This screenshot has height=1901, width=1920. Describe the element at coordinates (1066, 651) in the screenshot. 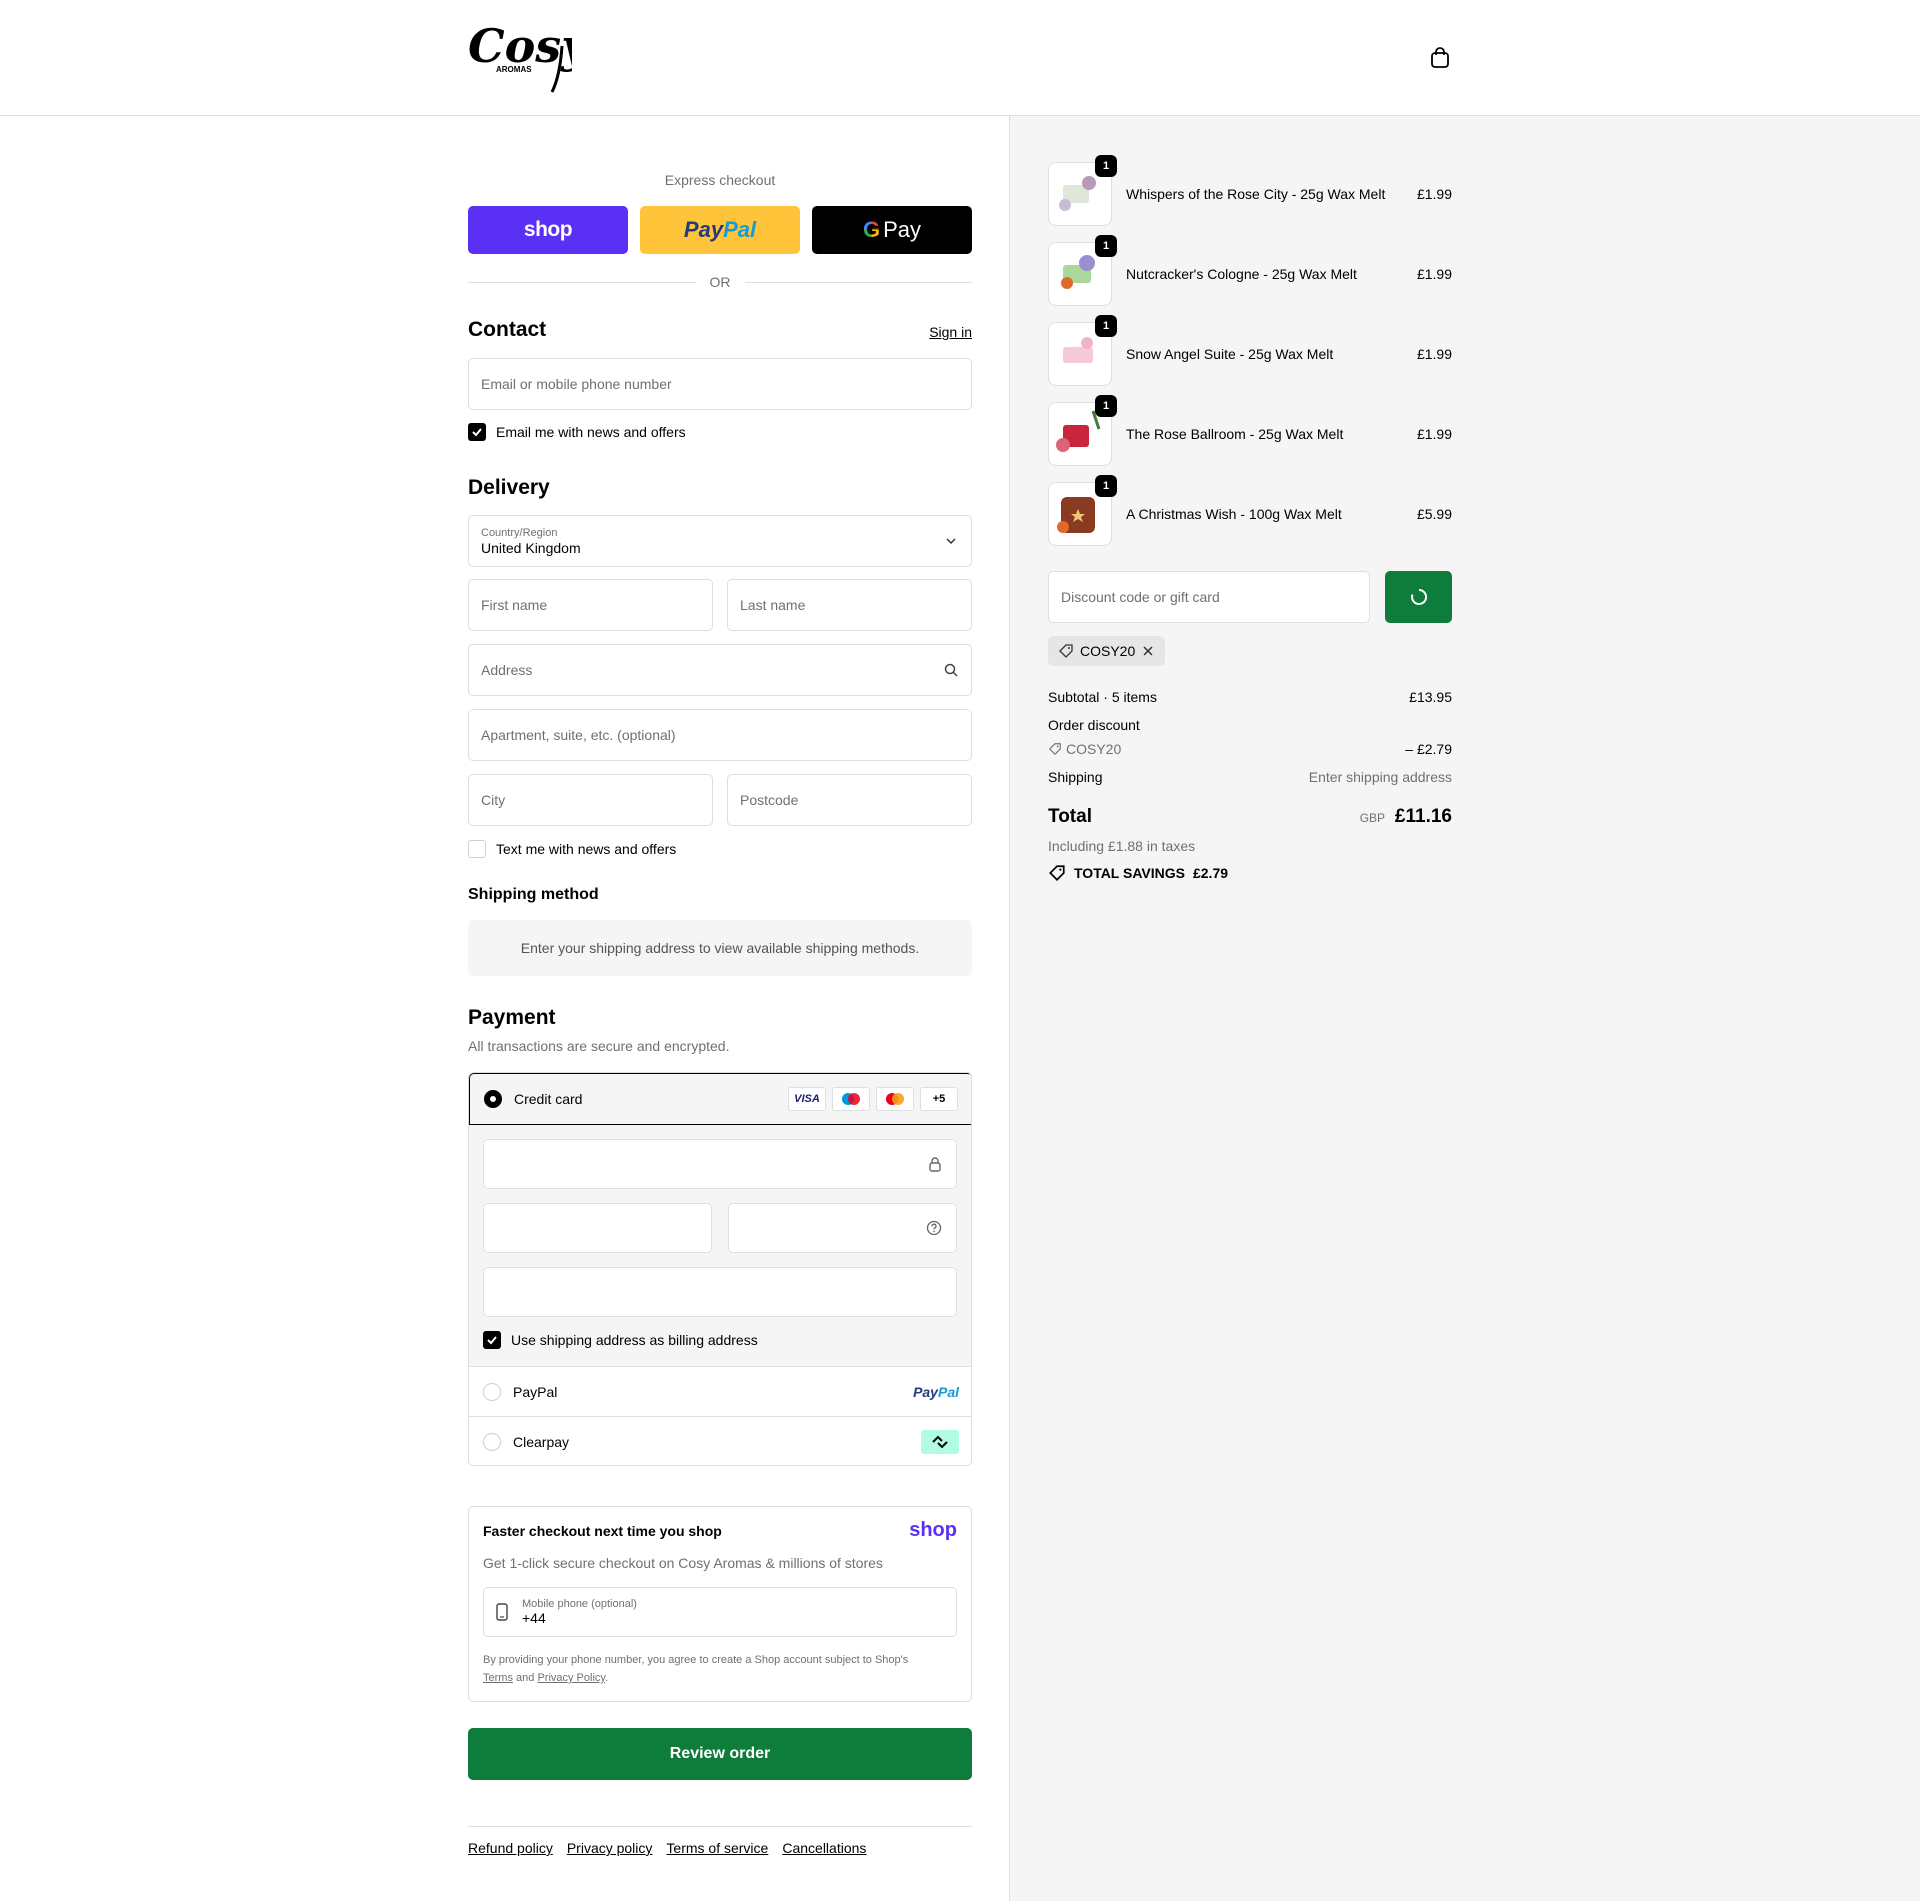

I see `tag-icon` at that location.